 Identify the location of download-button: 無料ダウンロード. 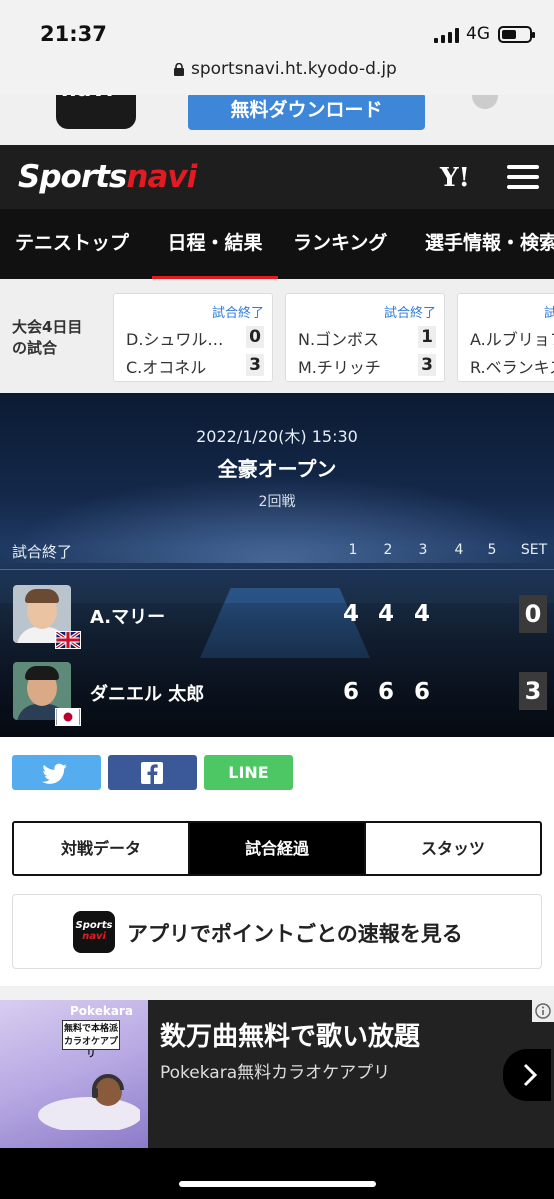
(306, 112).